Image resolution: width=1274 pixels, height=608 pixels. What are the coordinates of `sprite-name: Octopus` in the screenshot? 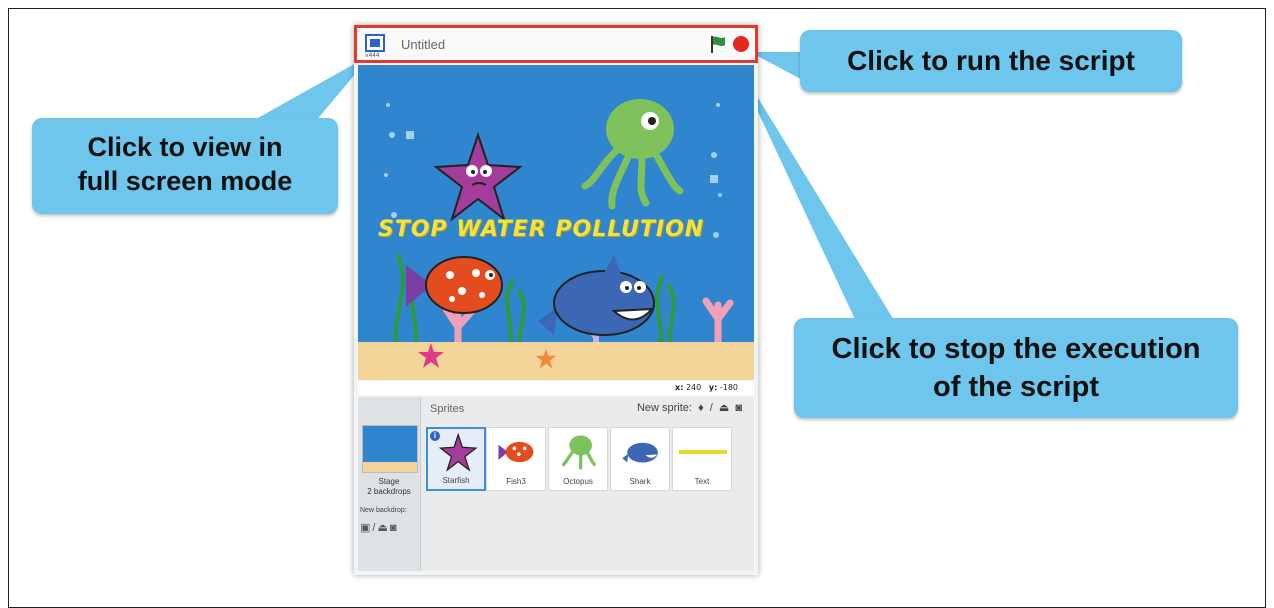 It's located at (578, 481).